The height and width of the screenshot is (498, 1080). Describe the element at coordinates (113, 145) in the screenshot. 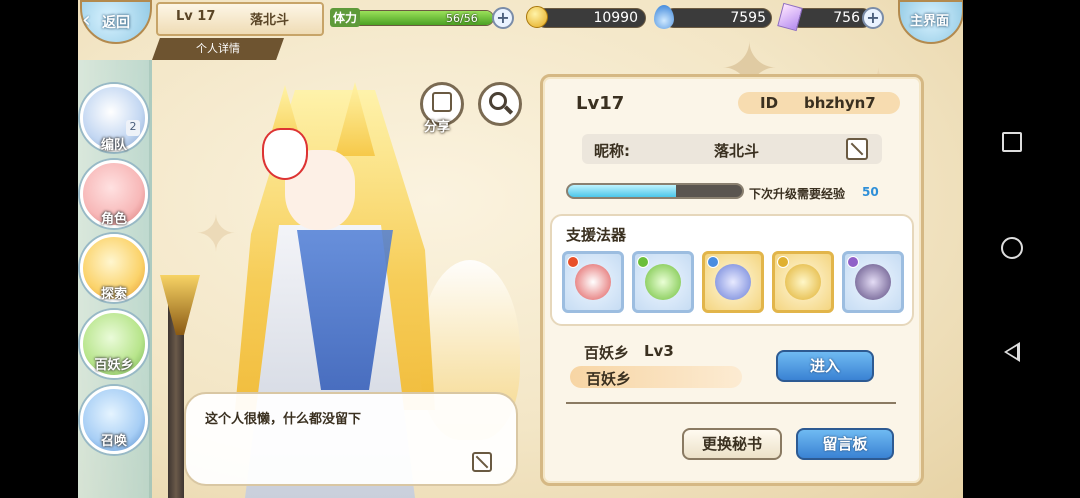

I see `sidebar-item-label: 编队` at that location.